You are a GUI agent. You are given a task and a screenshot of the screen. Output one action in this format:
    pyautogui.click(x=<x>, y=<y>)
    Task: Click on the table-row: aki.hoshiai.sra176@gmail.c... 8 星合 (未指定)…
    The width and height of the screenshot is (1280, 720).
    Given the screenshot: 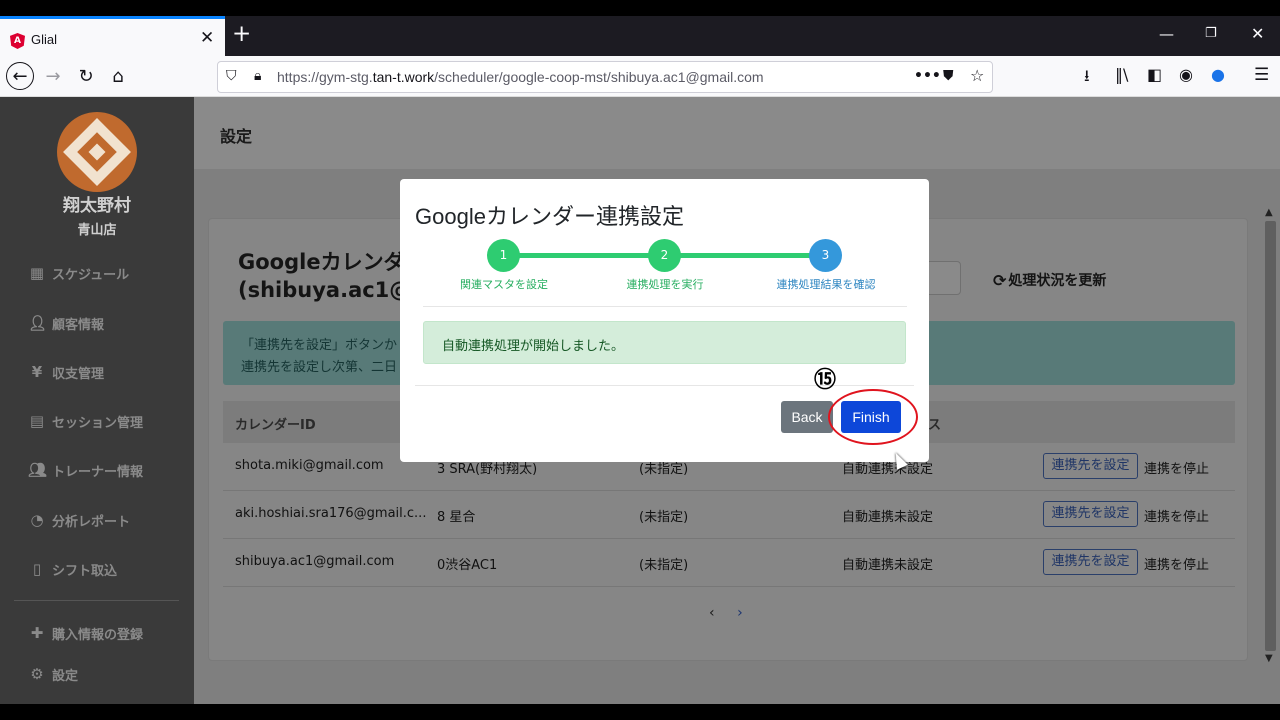 What is the action you would take?
    pyautogui.click(x=729, y=515)
    